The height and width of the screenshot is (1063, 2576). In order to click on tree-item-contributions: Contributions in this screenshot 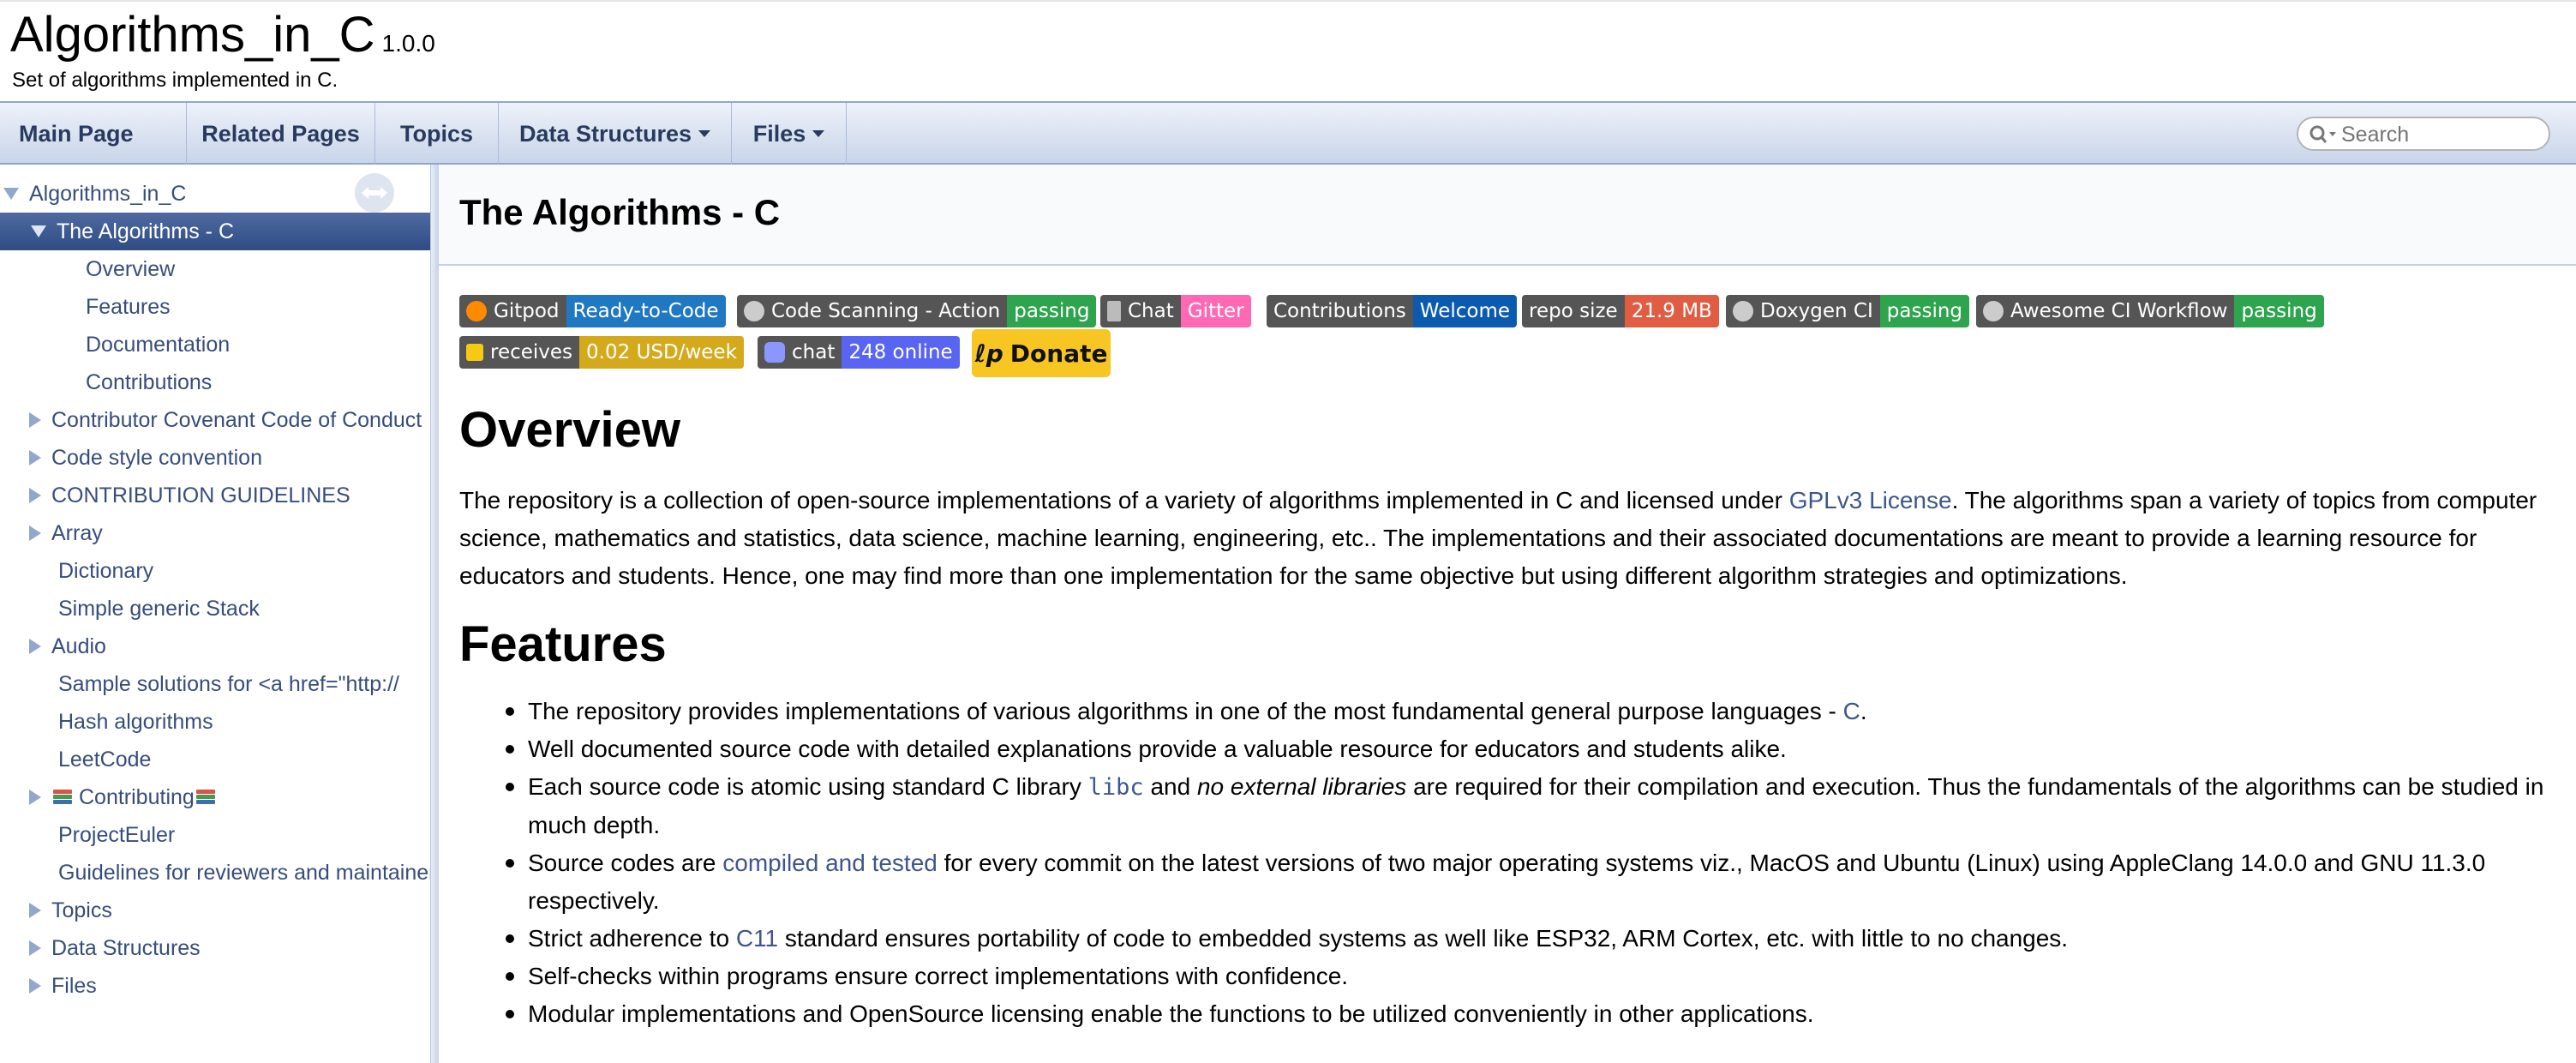, I will do `click(215, 382)`.